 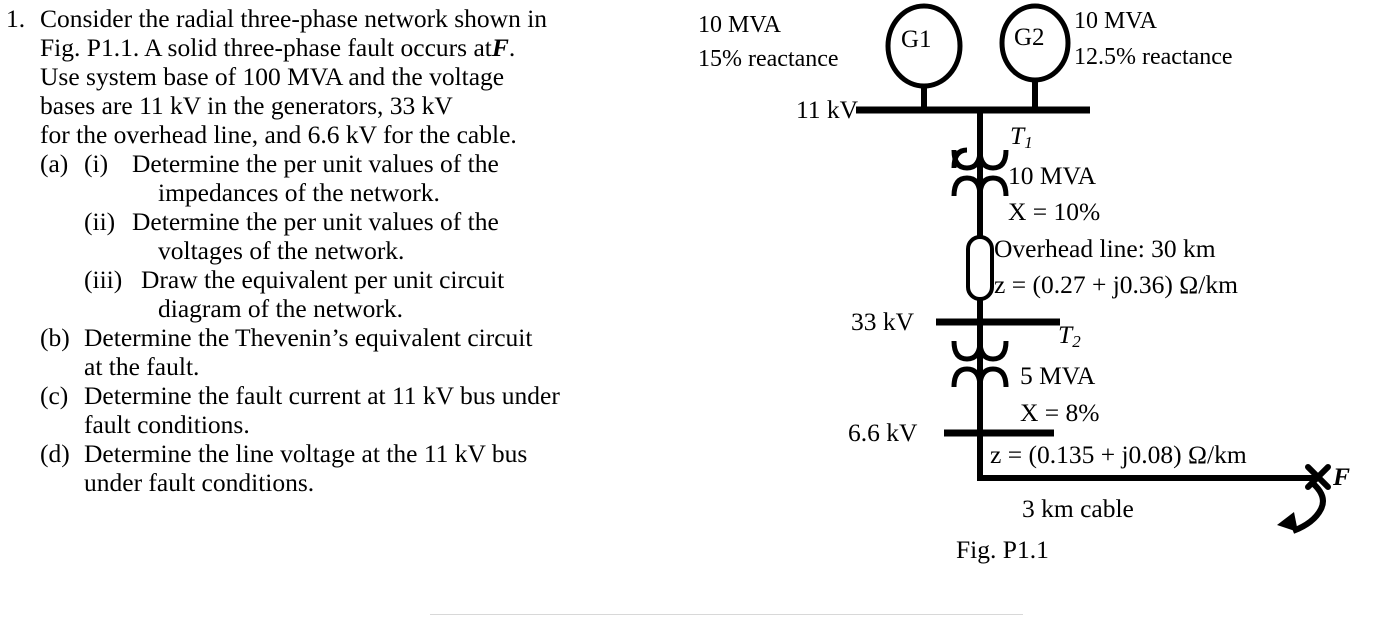 What do you see at coordinates (55, 453) in the screenshot?
I see `part-letter-d: (d)` at bounding box center [55, 453].